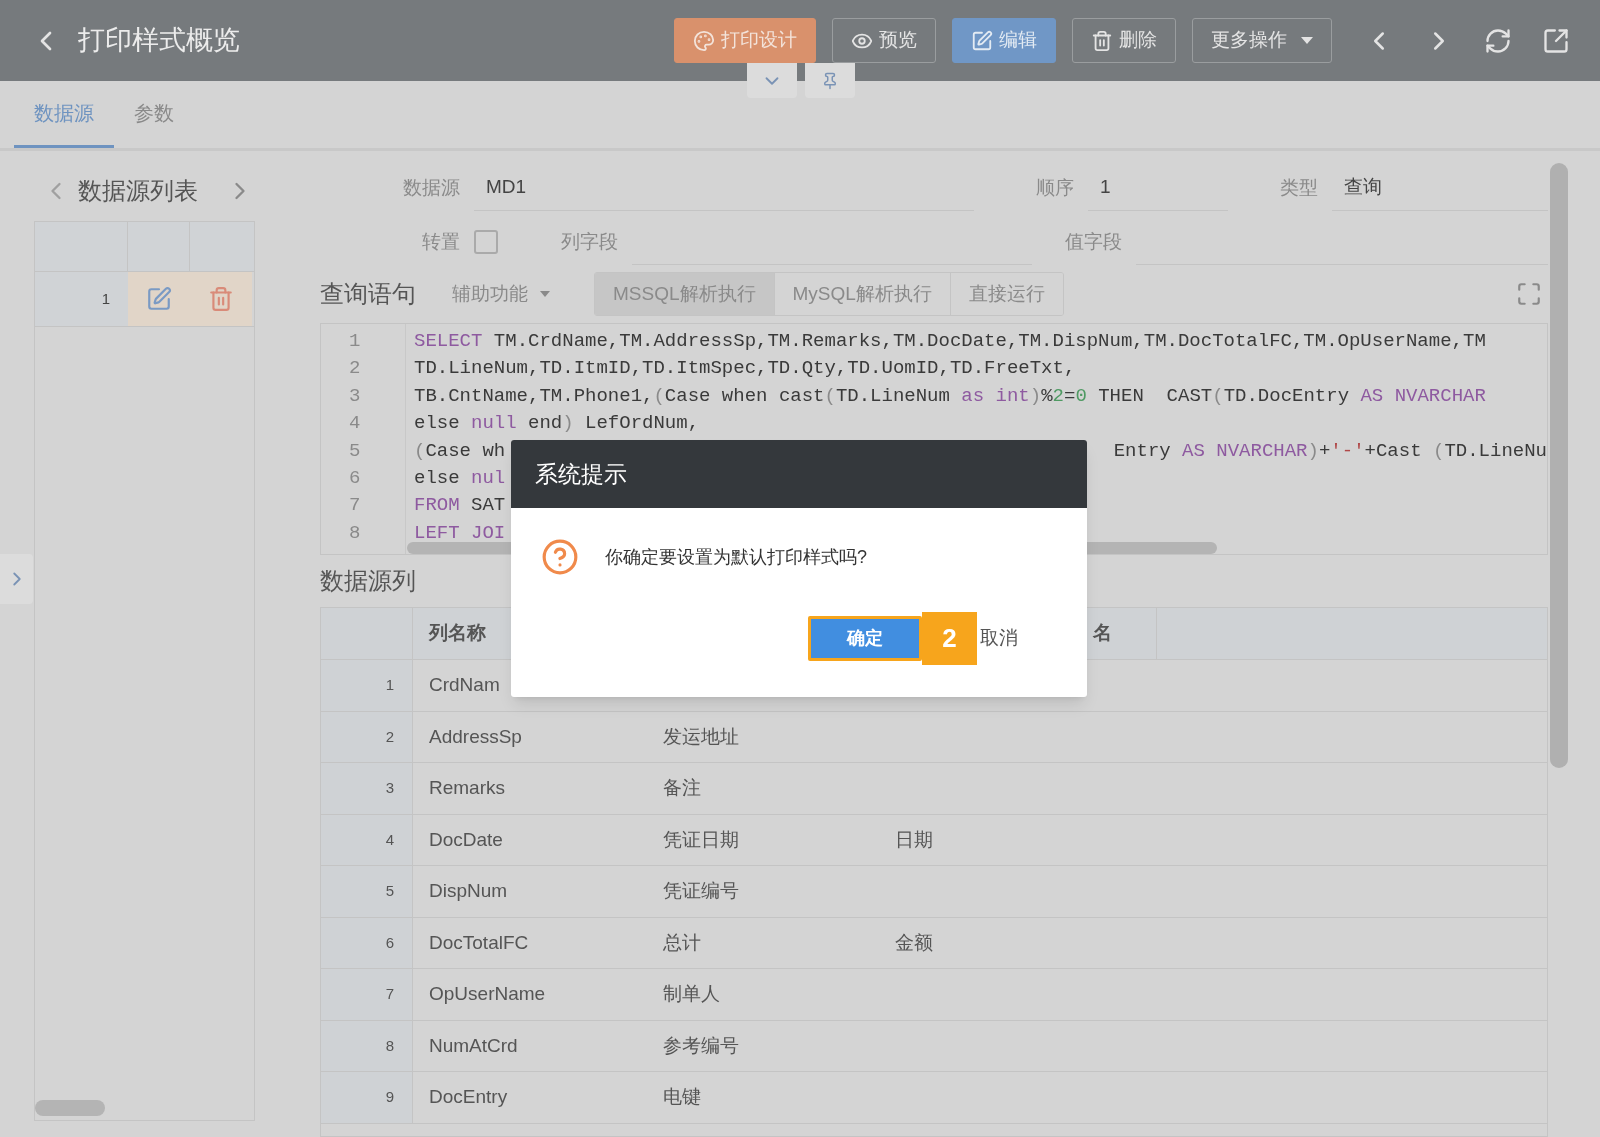 This screenshot has width=1600, height=1137. Describe the element at coordinates (1102, 633) in the screenshot. I see `column-header: 名` at that location.